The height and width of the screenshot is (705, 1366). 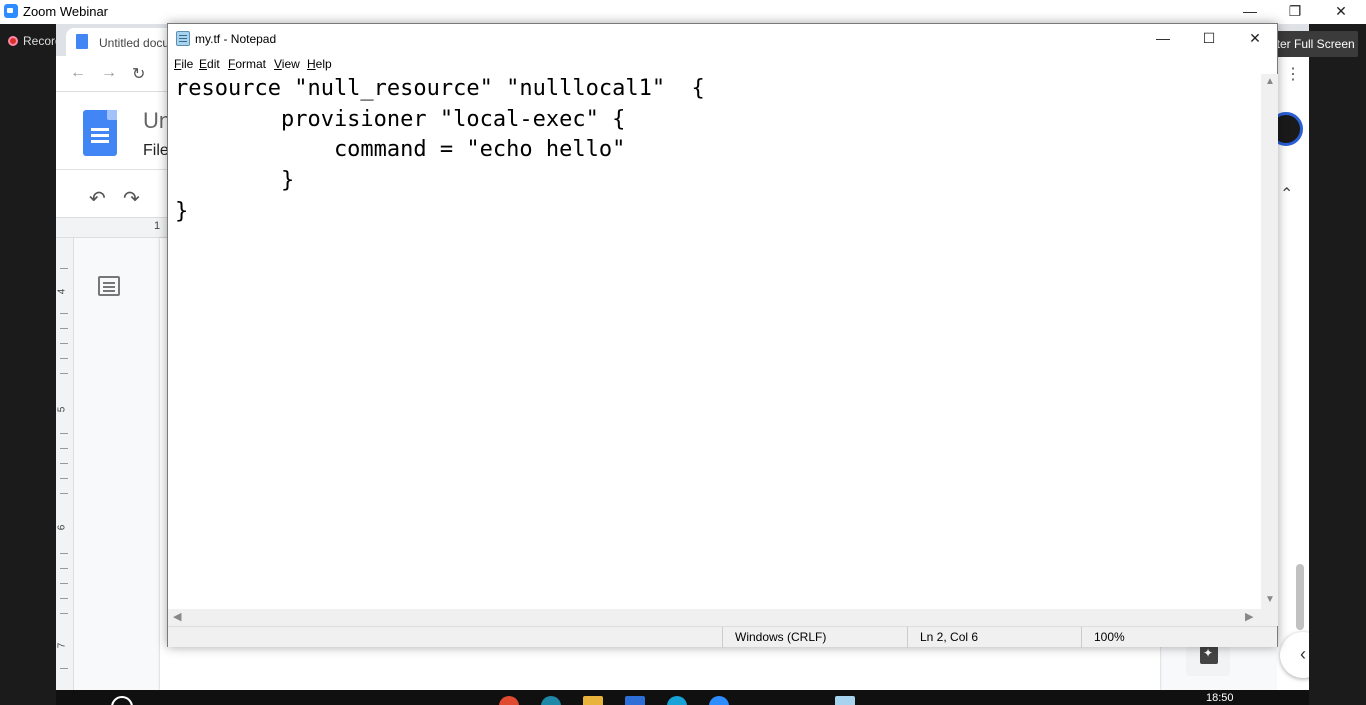 I want to click on redo-icon: ↷, so click(x=131, y=198).